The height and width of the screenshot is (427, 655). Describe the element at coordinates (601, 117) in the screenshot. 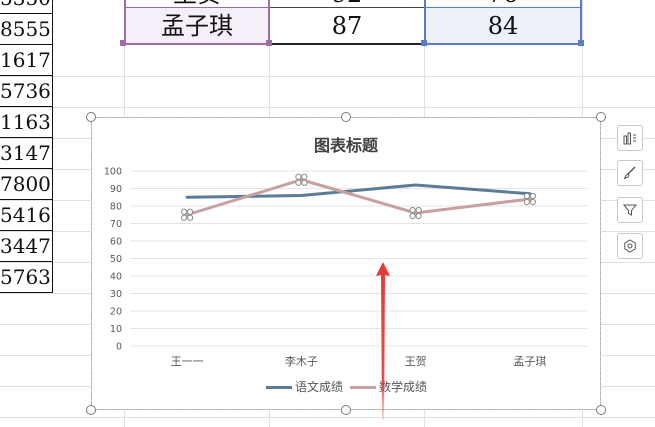

I see `resize-handle-top-right` at that location.